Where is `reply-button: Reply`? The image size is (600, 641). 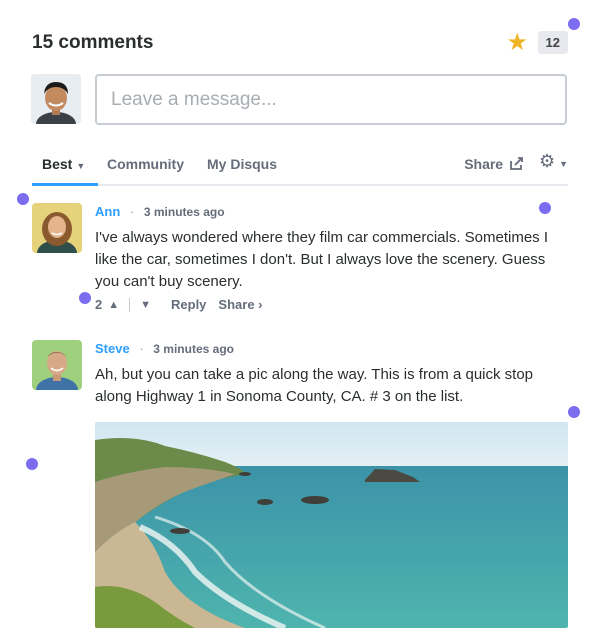
reply-button: Reply is located at coordinates (188, 304).